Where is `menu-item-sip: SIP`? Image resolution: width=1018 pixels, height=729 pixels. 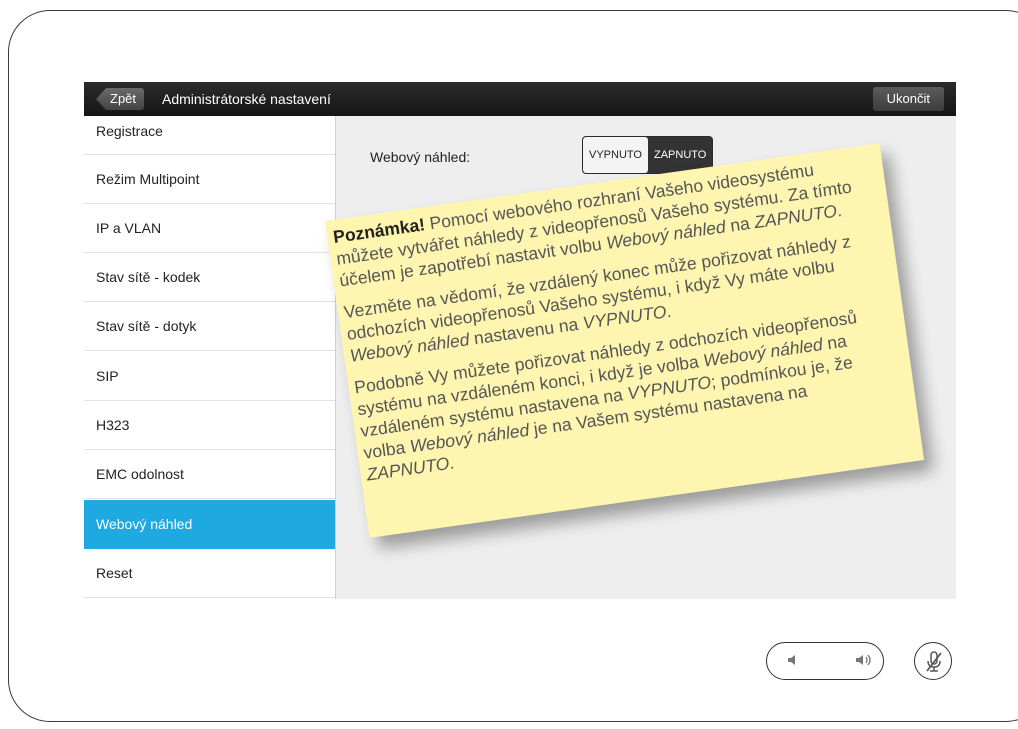
menu-item-sip: SIP is located at coordinates (209, 376).